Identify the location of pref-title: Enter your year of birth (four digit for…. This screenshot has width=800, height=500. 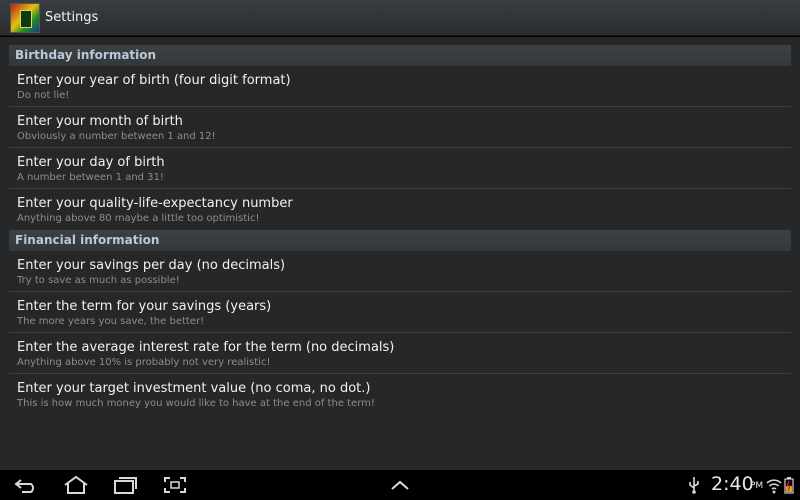
(154, 80).